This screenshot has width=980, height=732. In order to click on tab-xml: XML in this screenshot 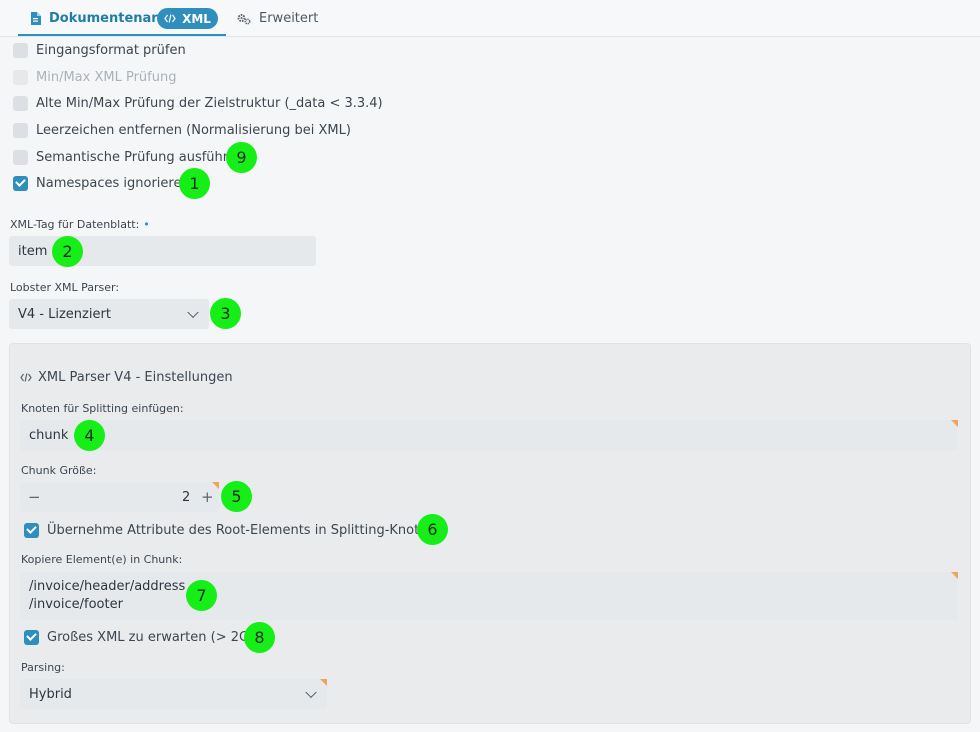, I will do `click(187, 18)`.